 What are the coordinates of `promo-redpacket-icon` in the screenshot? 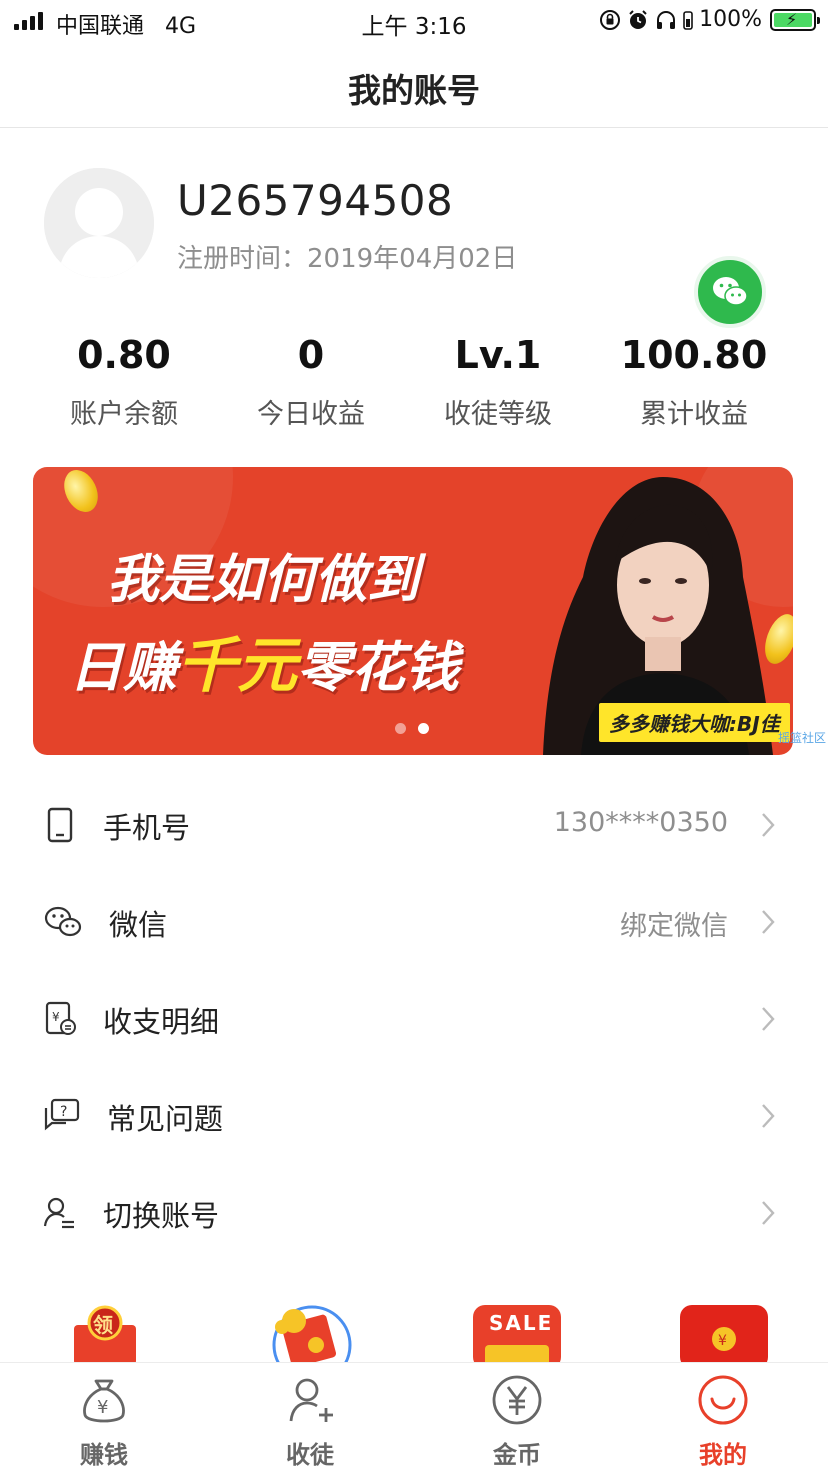 It's located at (313, 1334).